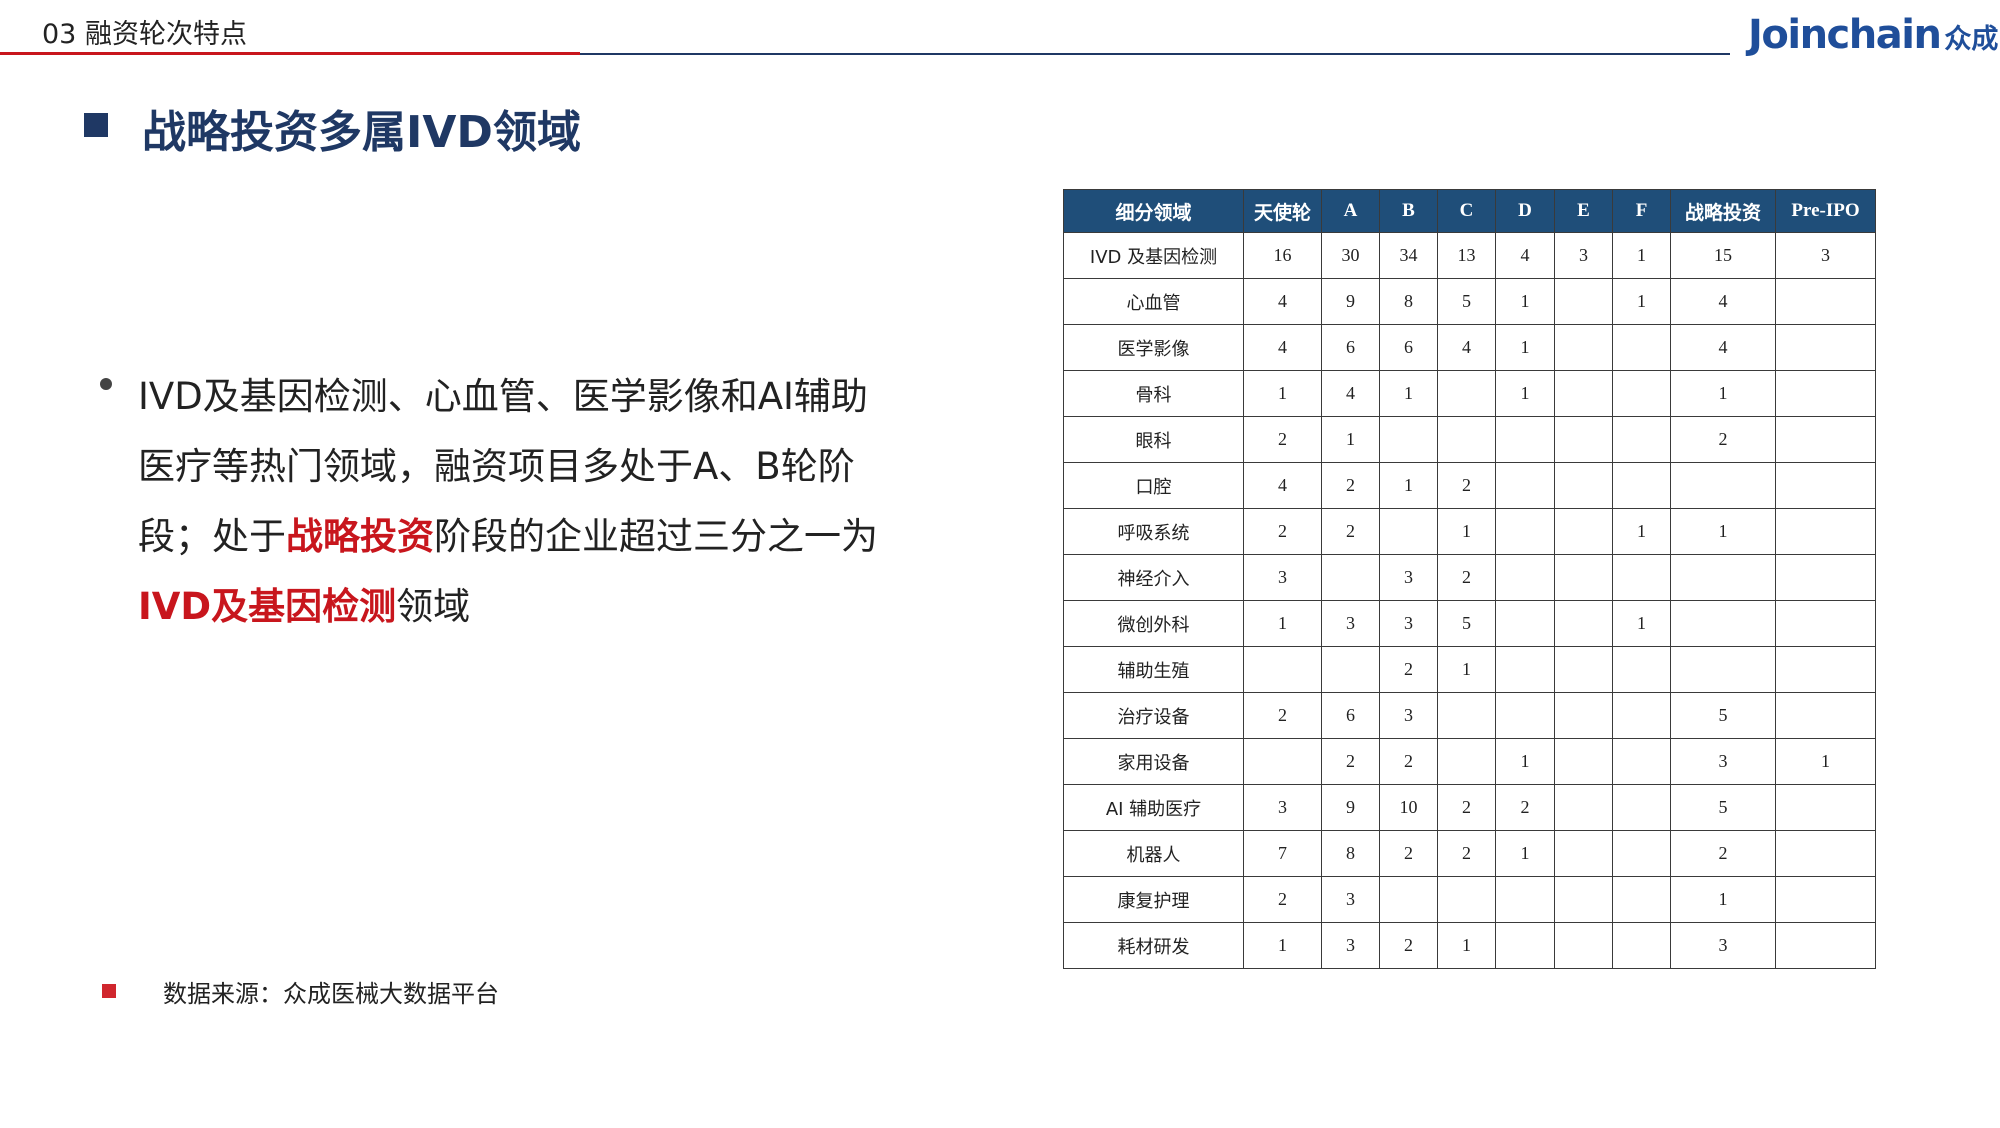 The height and width of the screenshot is (1128, 2000). I want to click on category-cell: 康复护理, so click(1153, 899).